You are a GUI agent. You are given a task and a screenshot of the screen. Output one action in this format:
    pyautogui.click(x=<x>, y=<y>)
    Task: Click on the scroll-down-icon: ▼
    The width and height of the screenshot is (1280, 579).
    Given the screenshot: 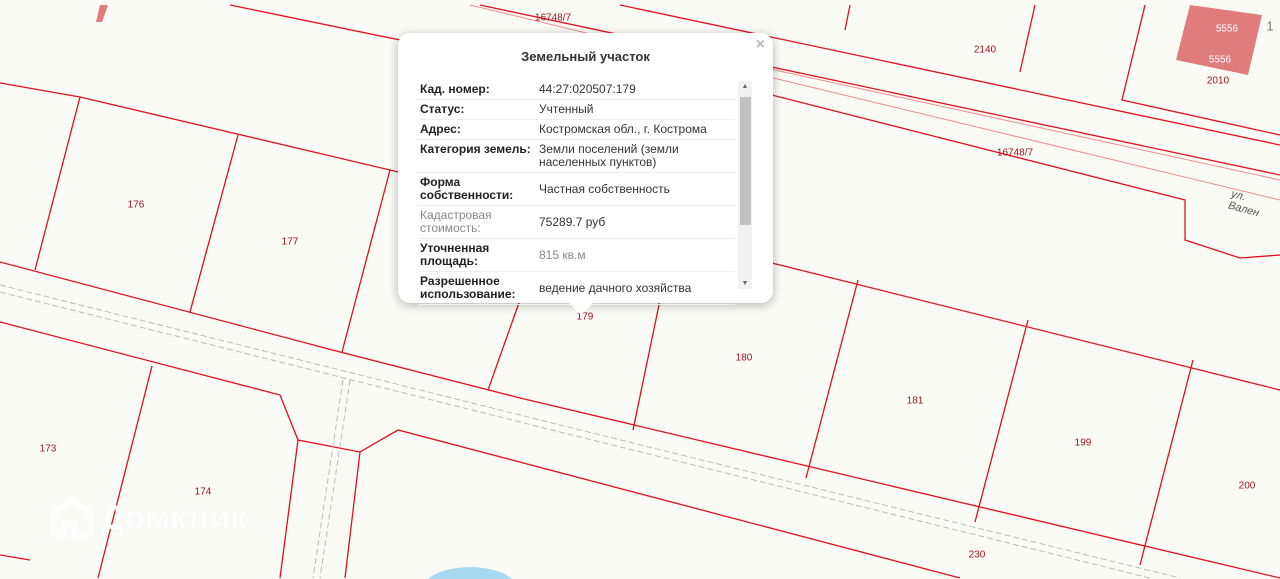 What is the action you would take?
    pyautogui.click(x=745, y=283)
    